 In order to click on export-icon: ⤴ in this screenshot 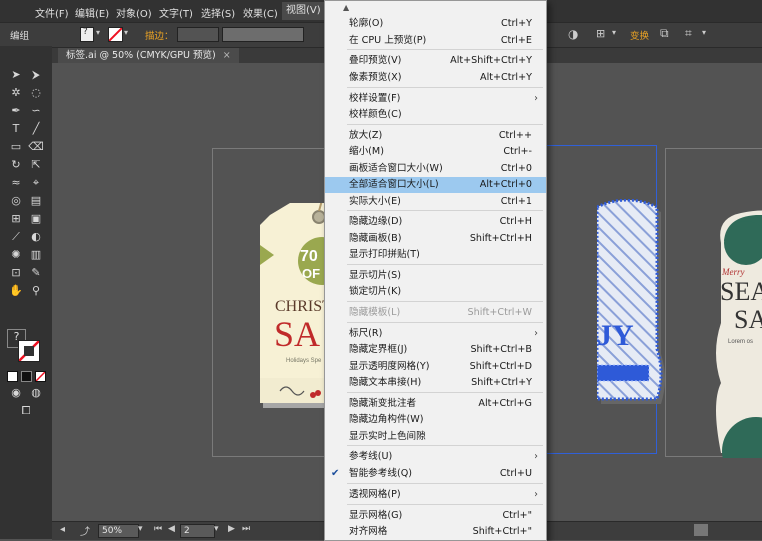, I will do `click(85, 530)`.